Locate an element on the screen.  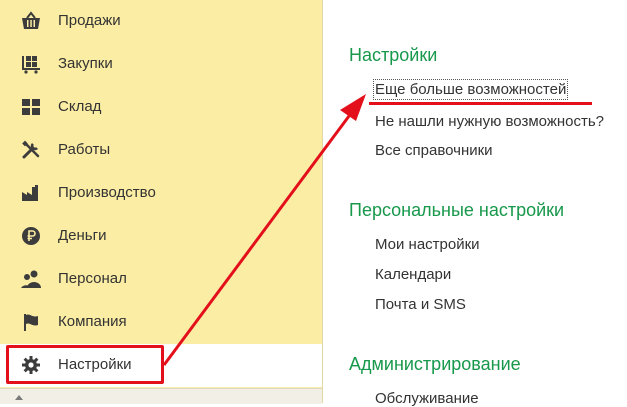
basket-icon is located at coordinates (31, 21).